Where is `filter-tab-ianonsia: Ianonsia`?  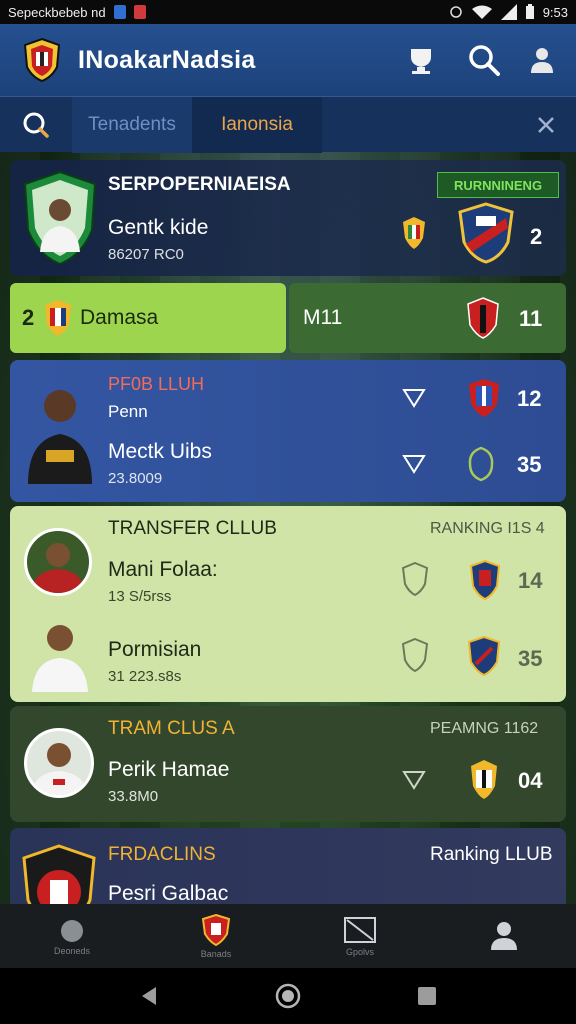 filter-tab-ianonsia: Ianonsia is located at coordinates (257, 124).